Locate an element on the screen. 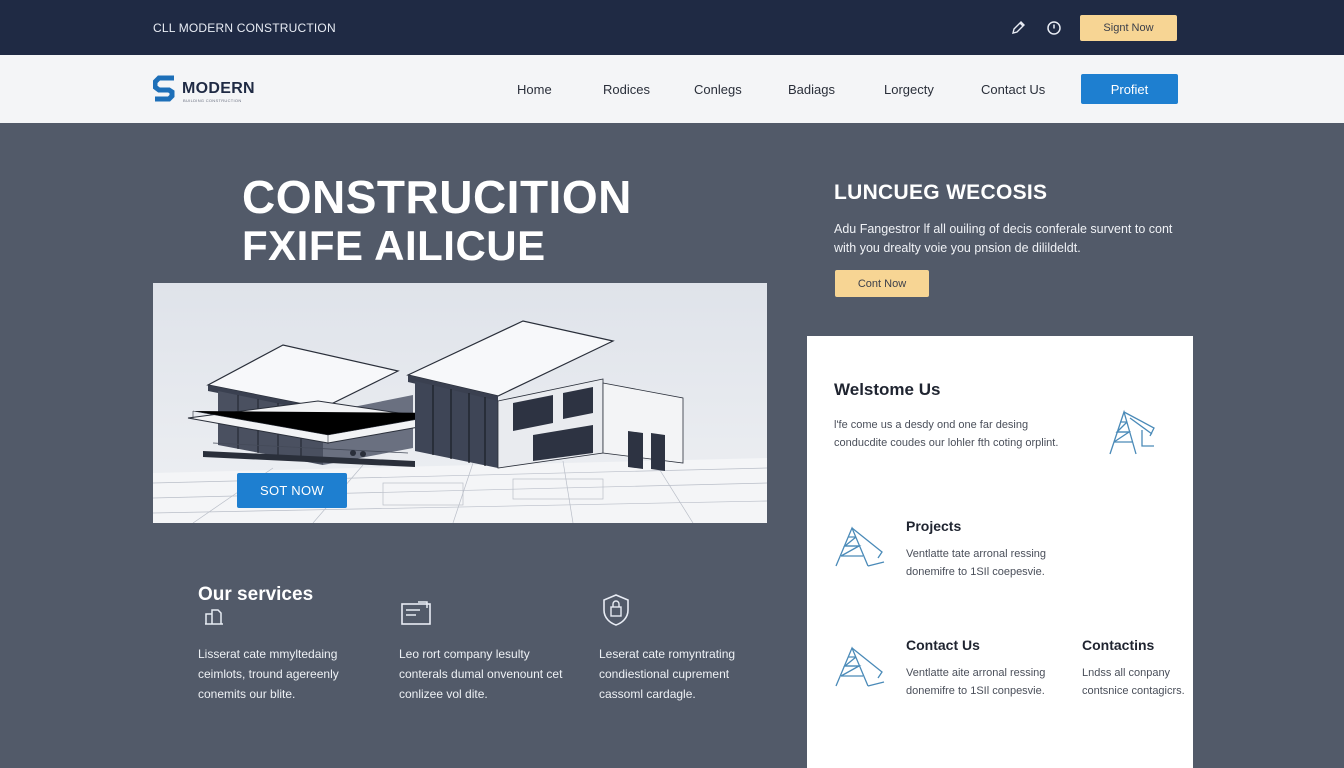  logo-name: MODERN is located at coordinates (218, 88).